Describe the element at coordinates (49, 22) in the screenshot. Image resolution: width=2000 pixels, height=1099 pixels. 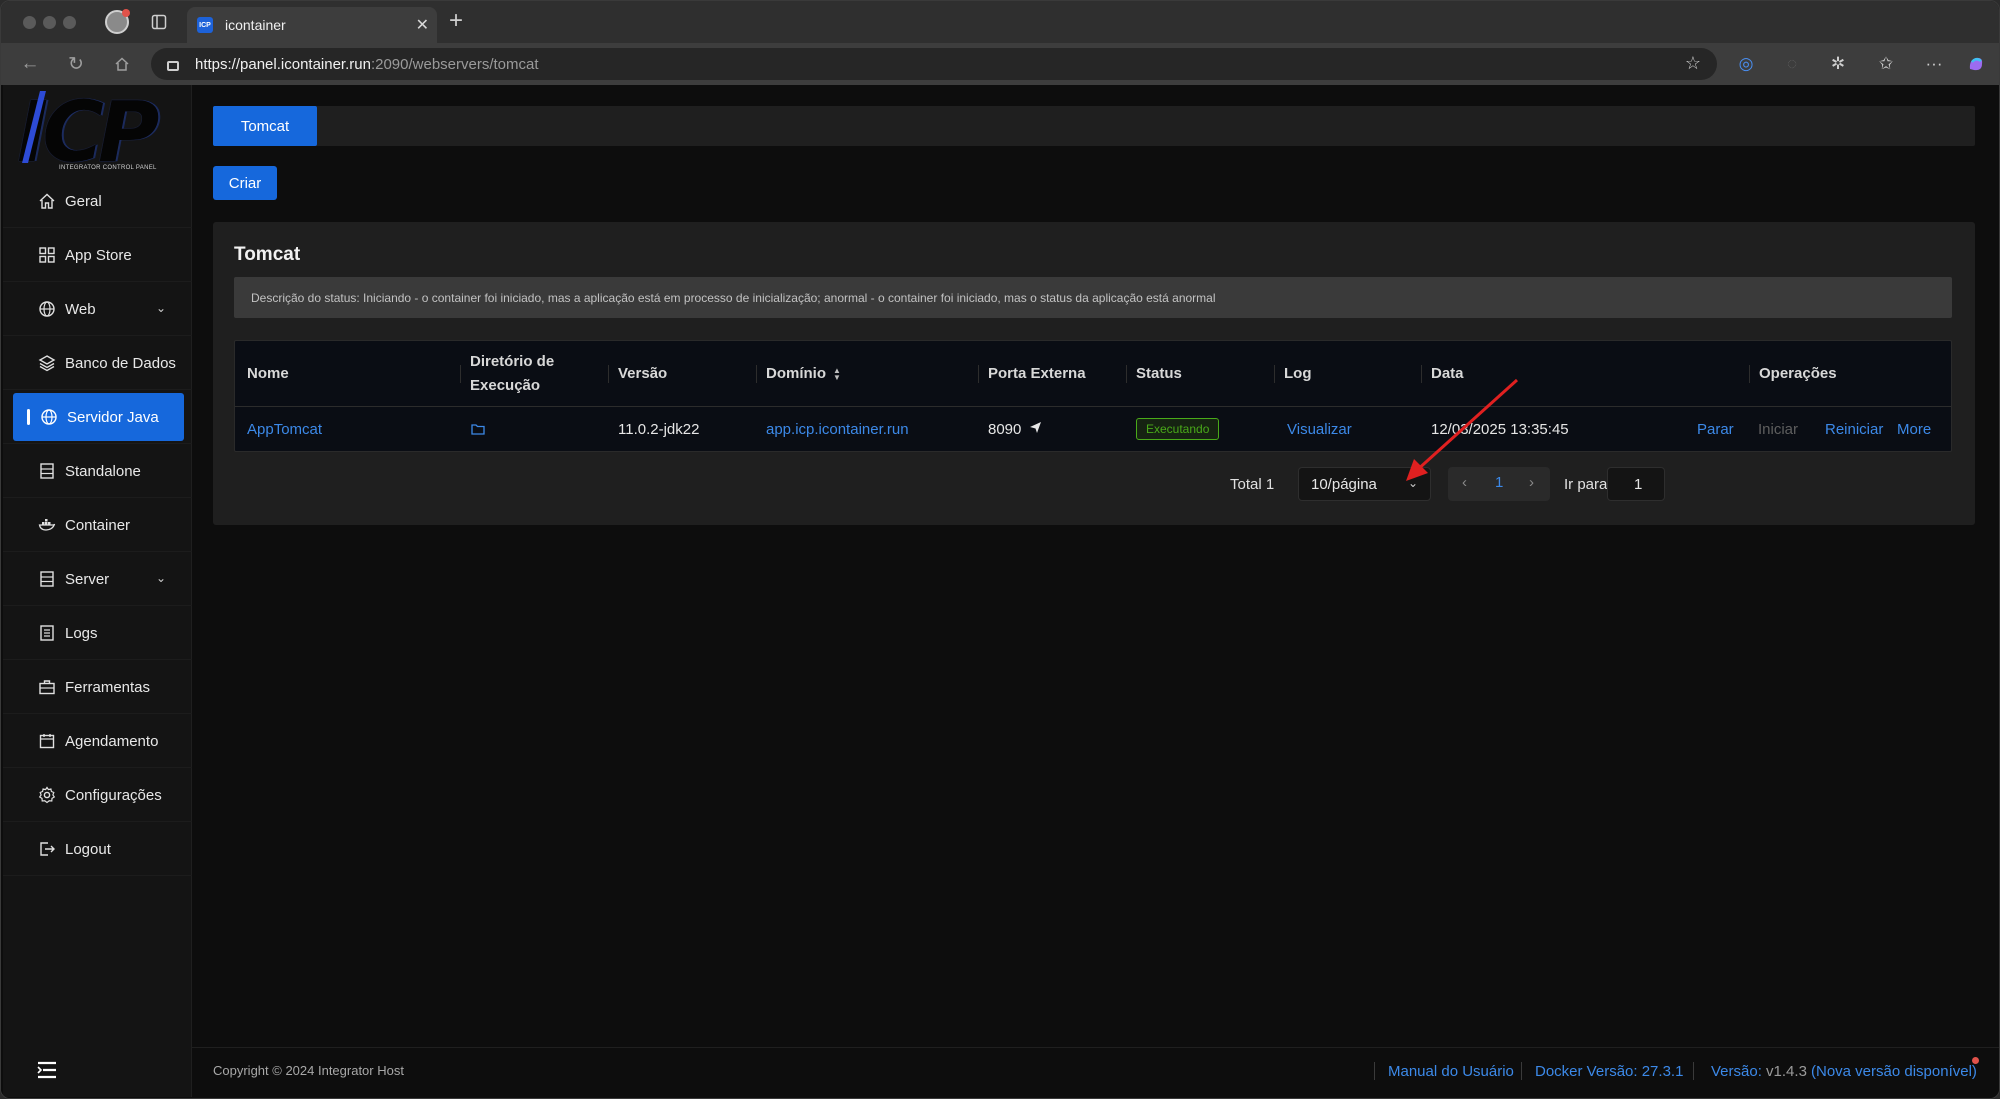
I see `window-minimize-dot` at that location.